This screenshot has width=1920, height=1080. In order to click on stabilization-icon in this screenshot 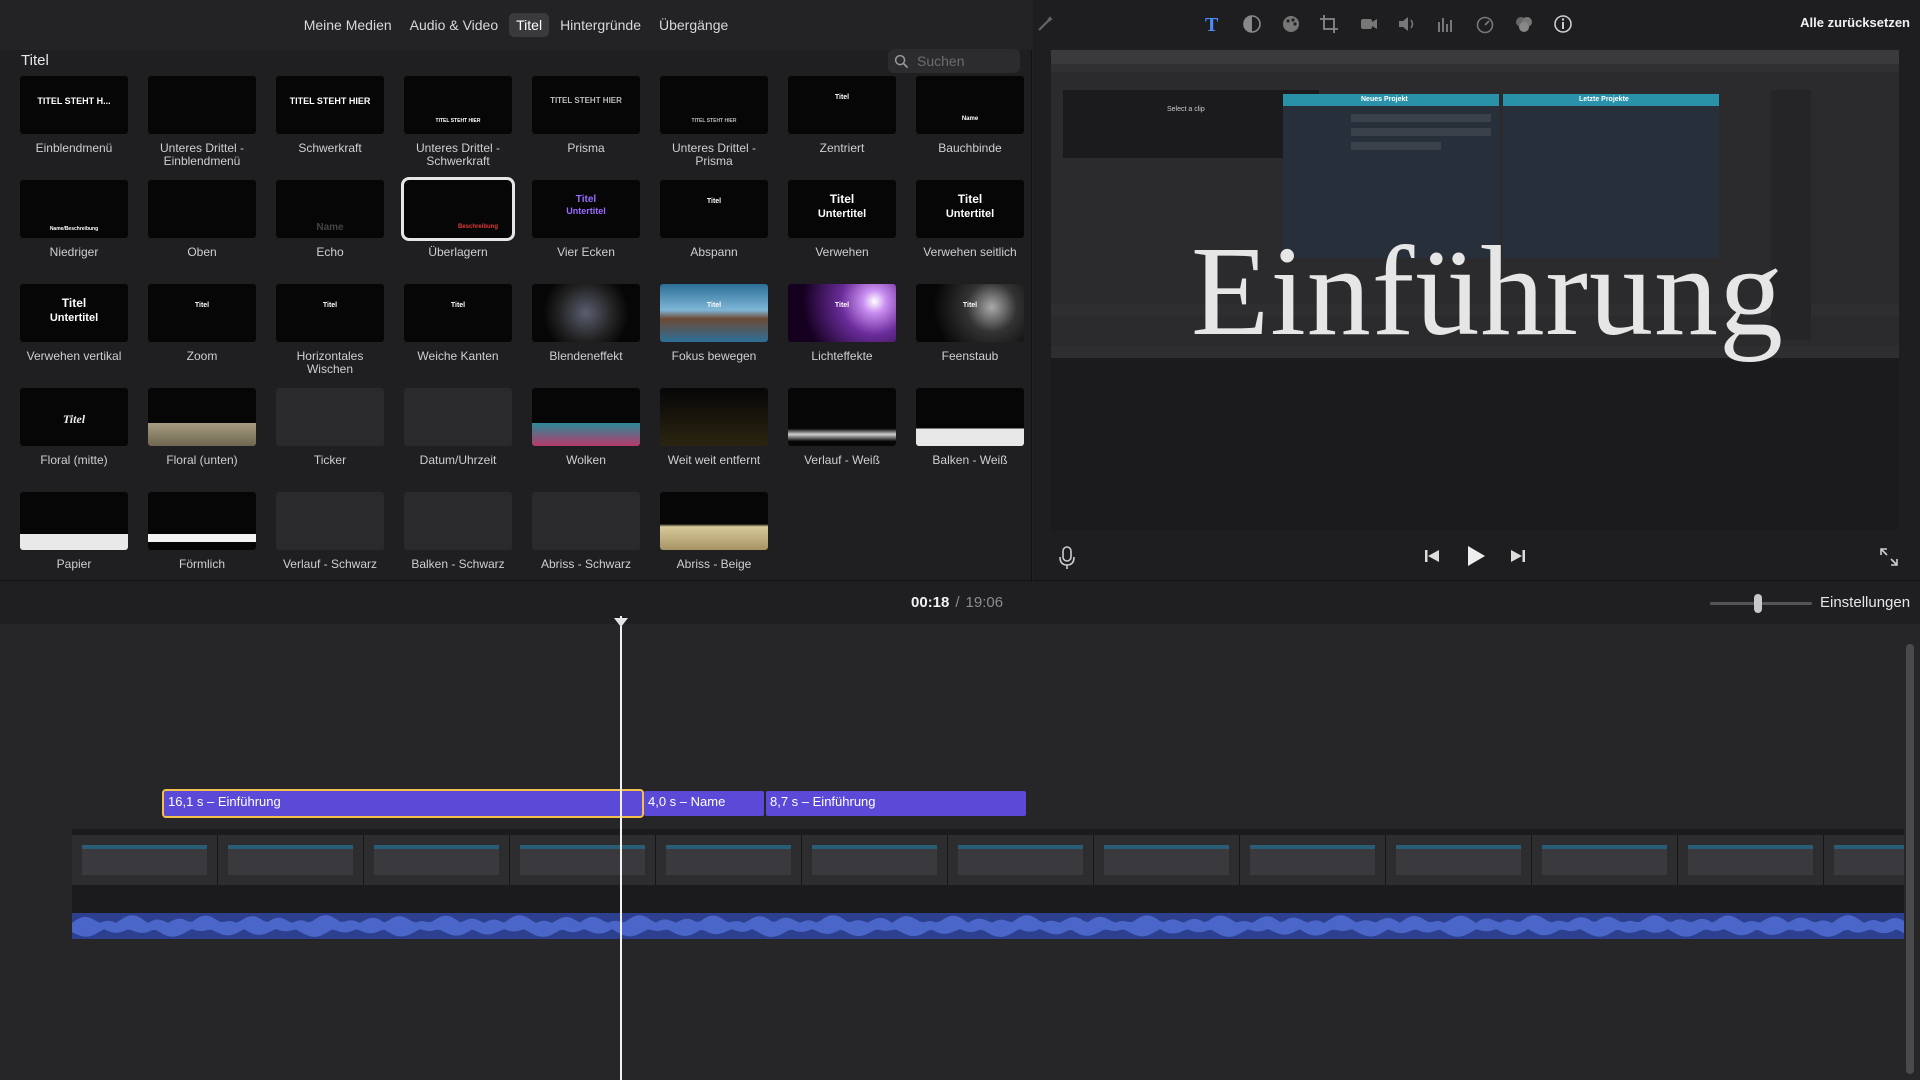, I will do `click(1368, 24)`.